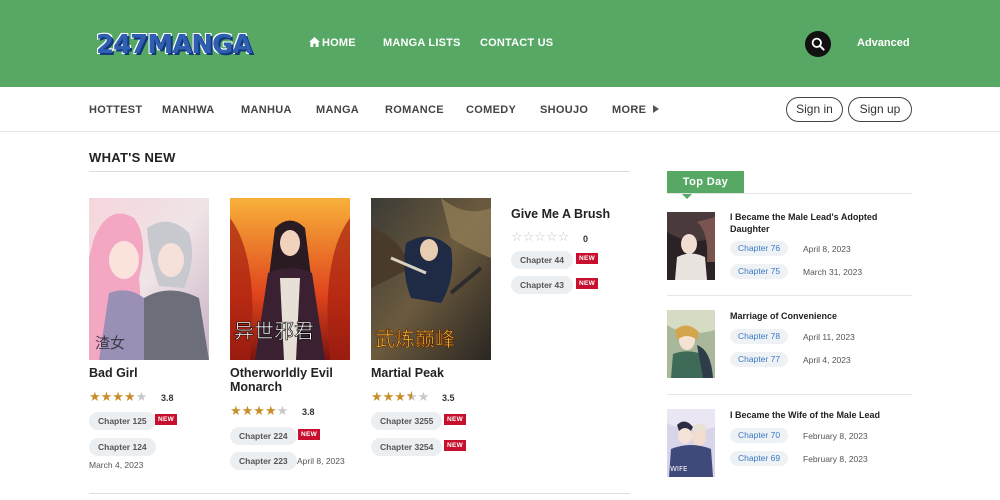 The height and width of the screenshot is (500, 1000). I want to click on caret-right-icon, so click(656, 109).